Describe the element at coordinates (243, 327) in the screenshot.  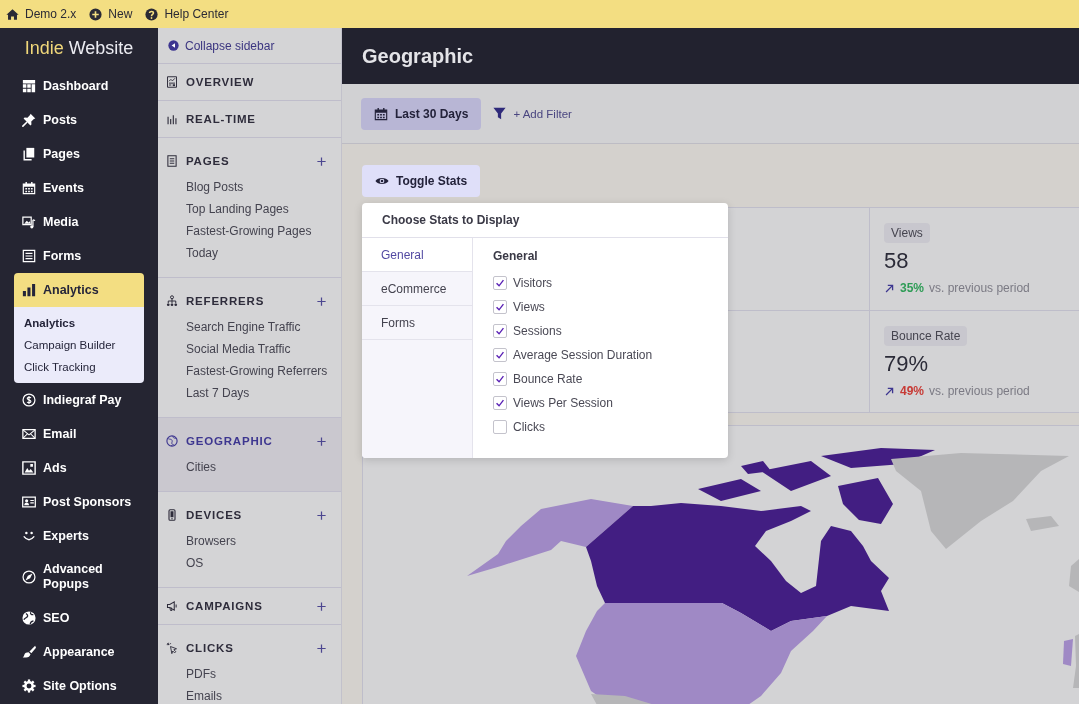
I see `section-link: Search Engine Traffic` at that location.